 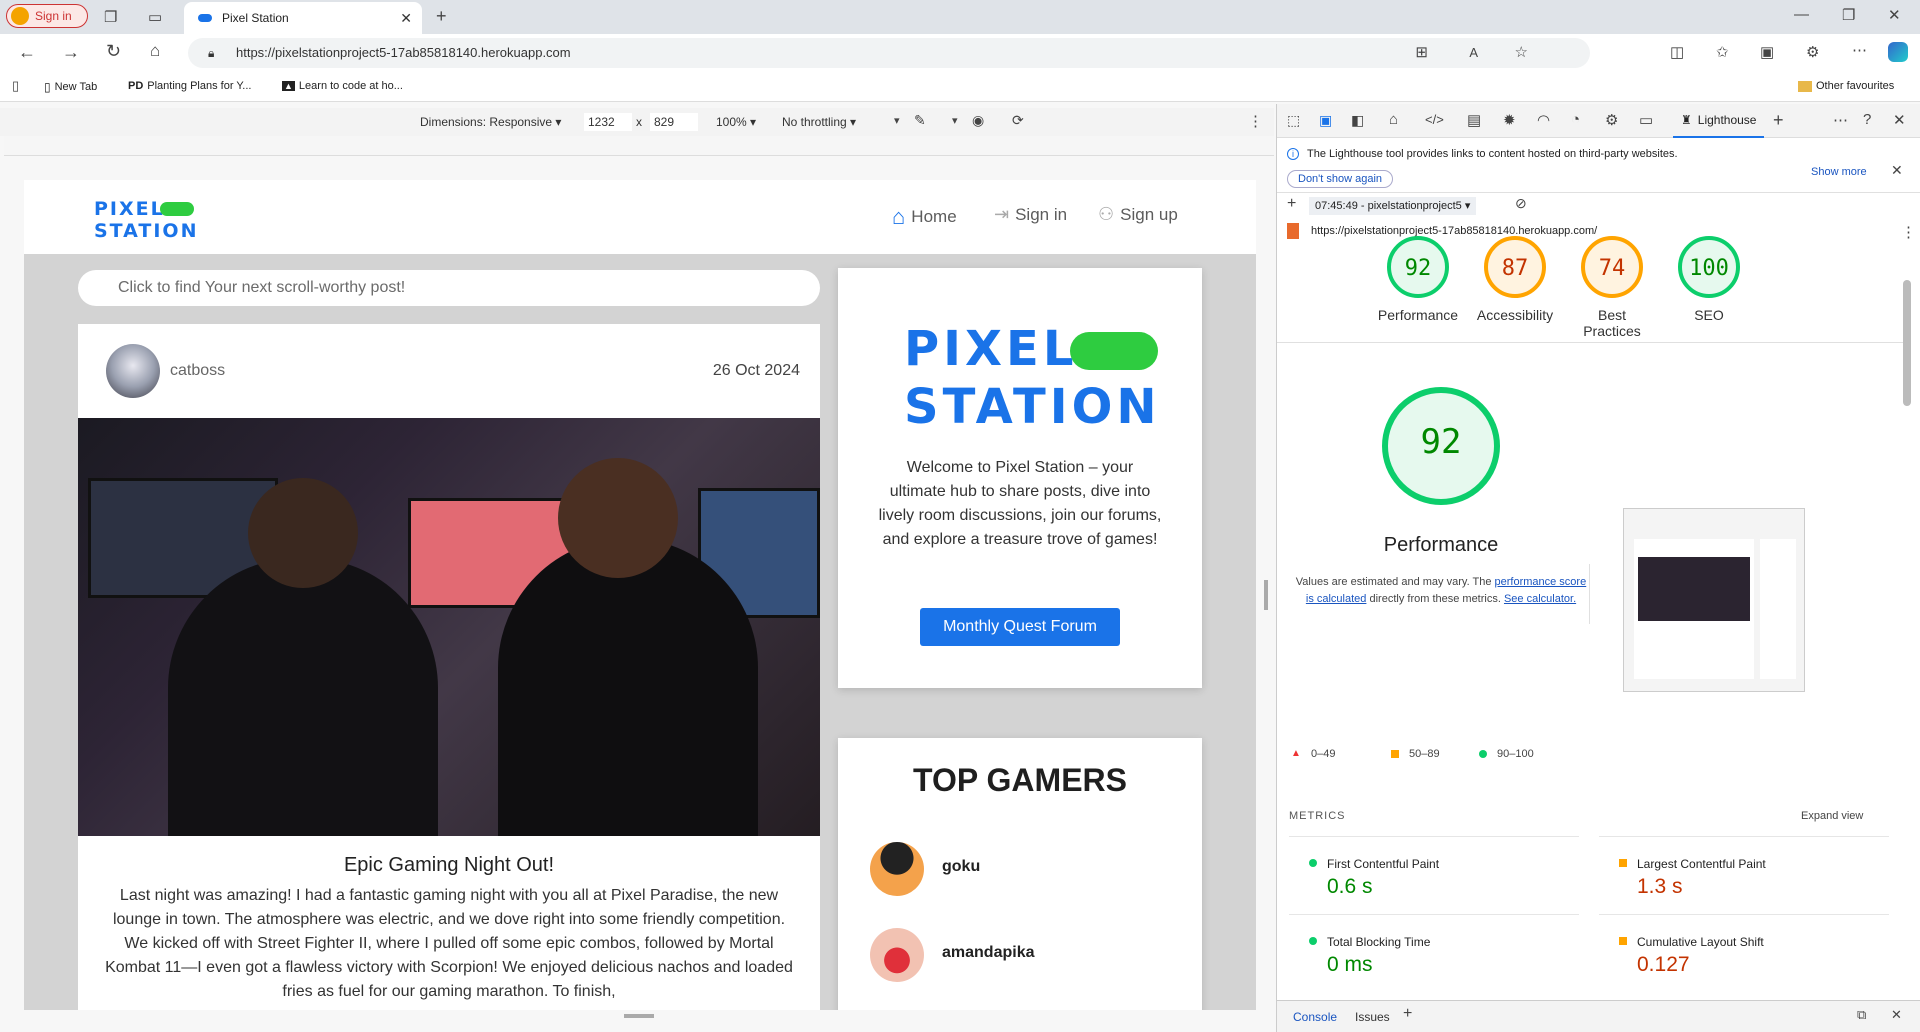 What do you see at coordinates (1611, 120) in the screenshot?
I see `settings-gear-icon: ⚙` at bounding box center [1611, 120].